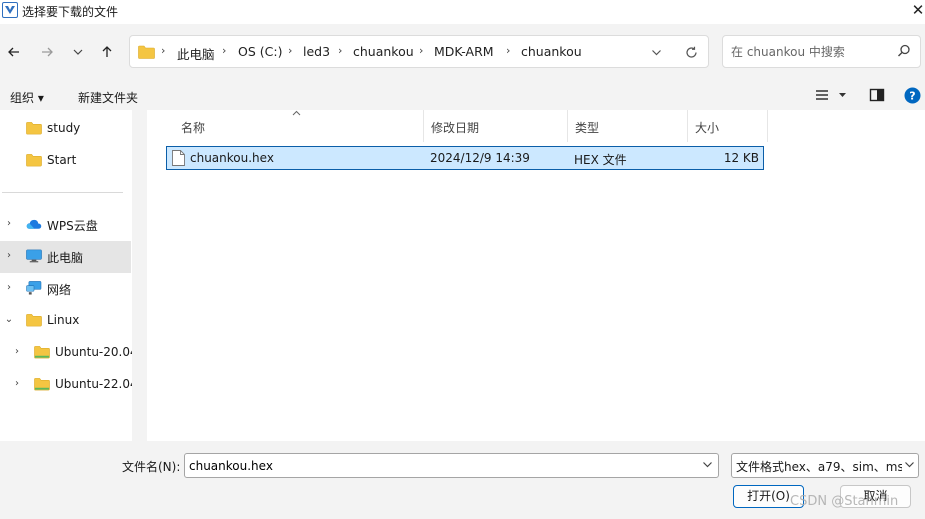 Image resolution: width=925 pixels, height=519 pixels. I want to click on filetype-select: 文件格式hex、a79、sim、msp, so click(825, 465).